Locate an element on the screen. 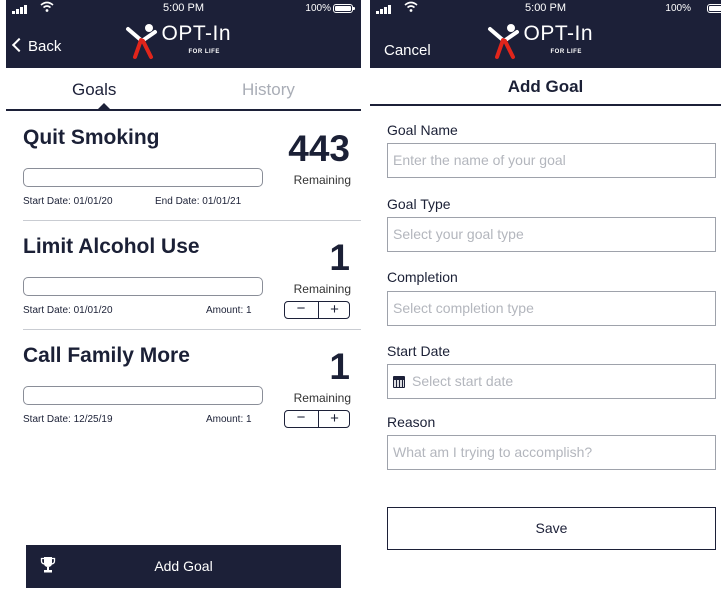 This screenshot has height=593, width=721. save-button: Save is located at coordinates (551, 528).